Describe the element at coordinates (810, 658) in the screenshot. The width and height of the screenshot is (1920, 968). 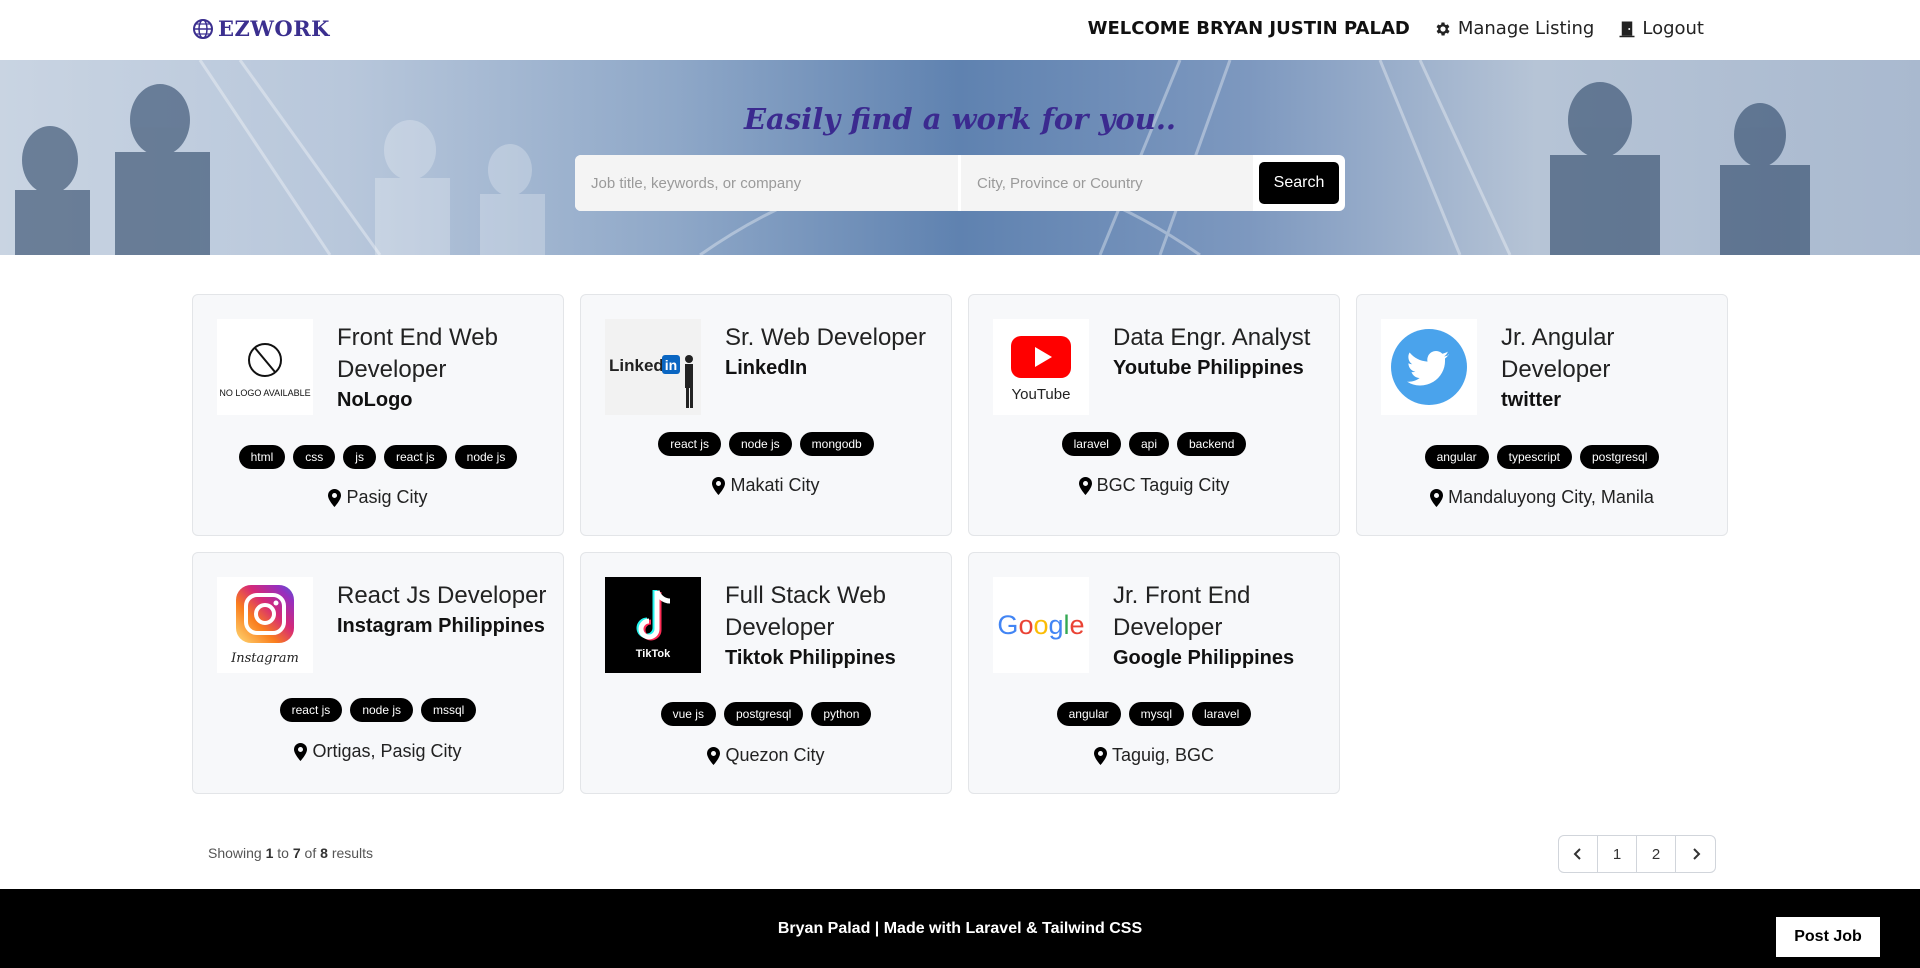
I see `company-name: Tiktok Philippines` at that location.